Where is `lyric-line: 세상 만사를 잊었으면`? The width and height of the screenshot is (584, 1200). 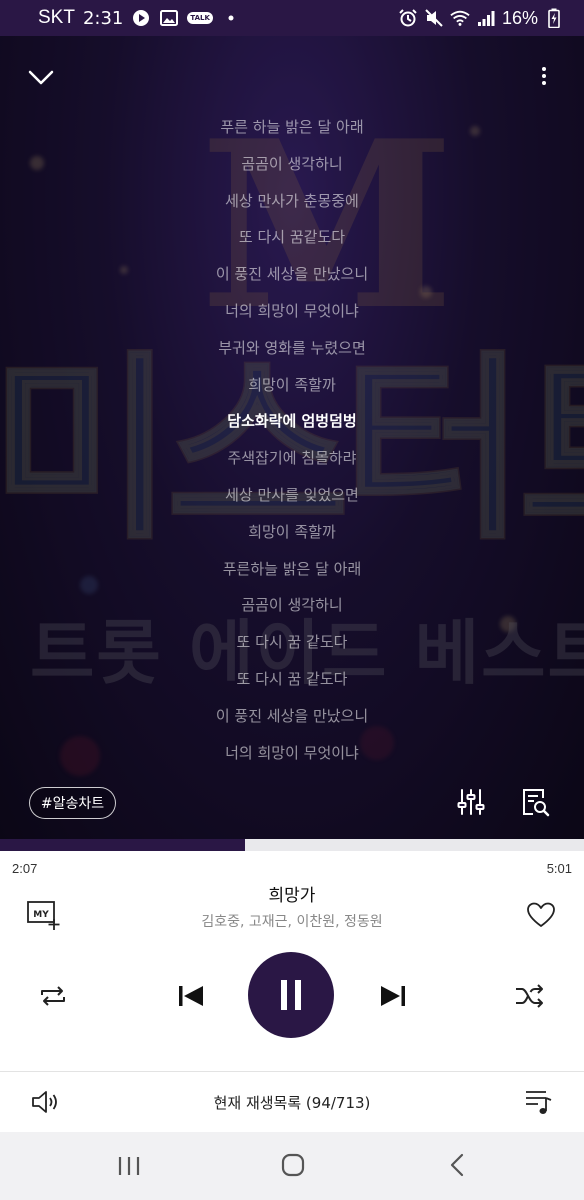 lyric-line: 세상 만사를 잊었으면 is located at coordinates (292, 494).